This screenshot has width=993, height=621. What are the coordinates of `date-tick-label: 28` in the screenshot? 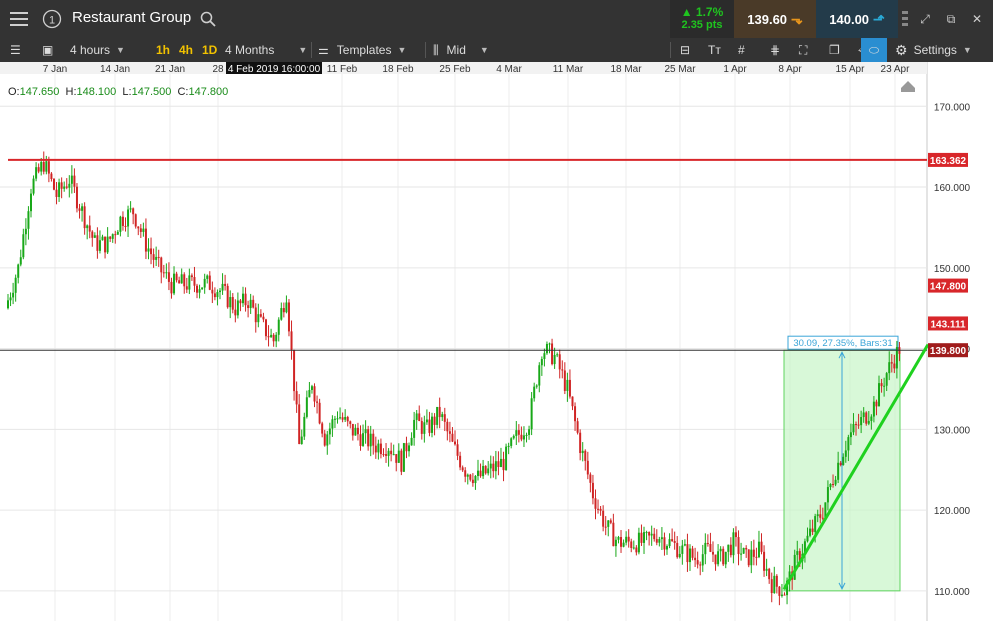 It's located at (218, 69).